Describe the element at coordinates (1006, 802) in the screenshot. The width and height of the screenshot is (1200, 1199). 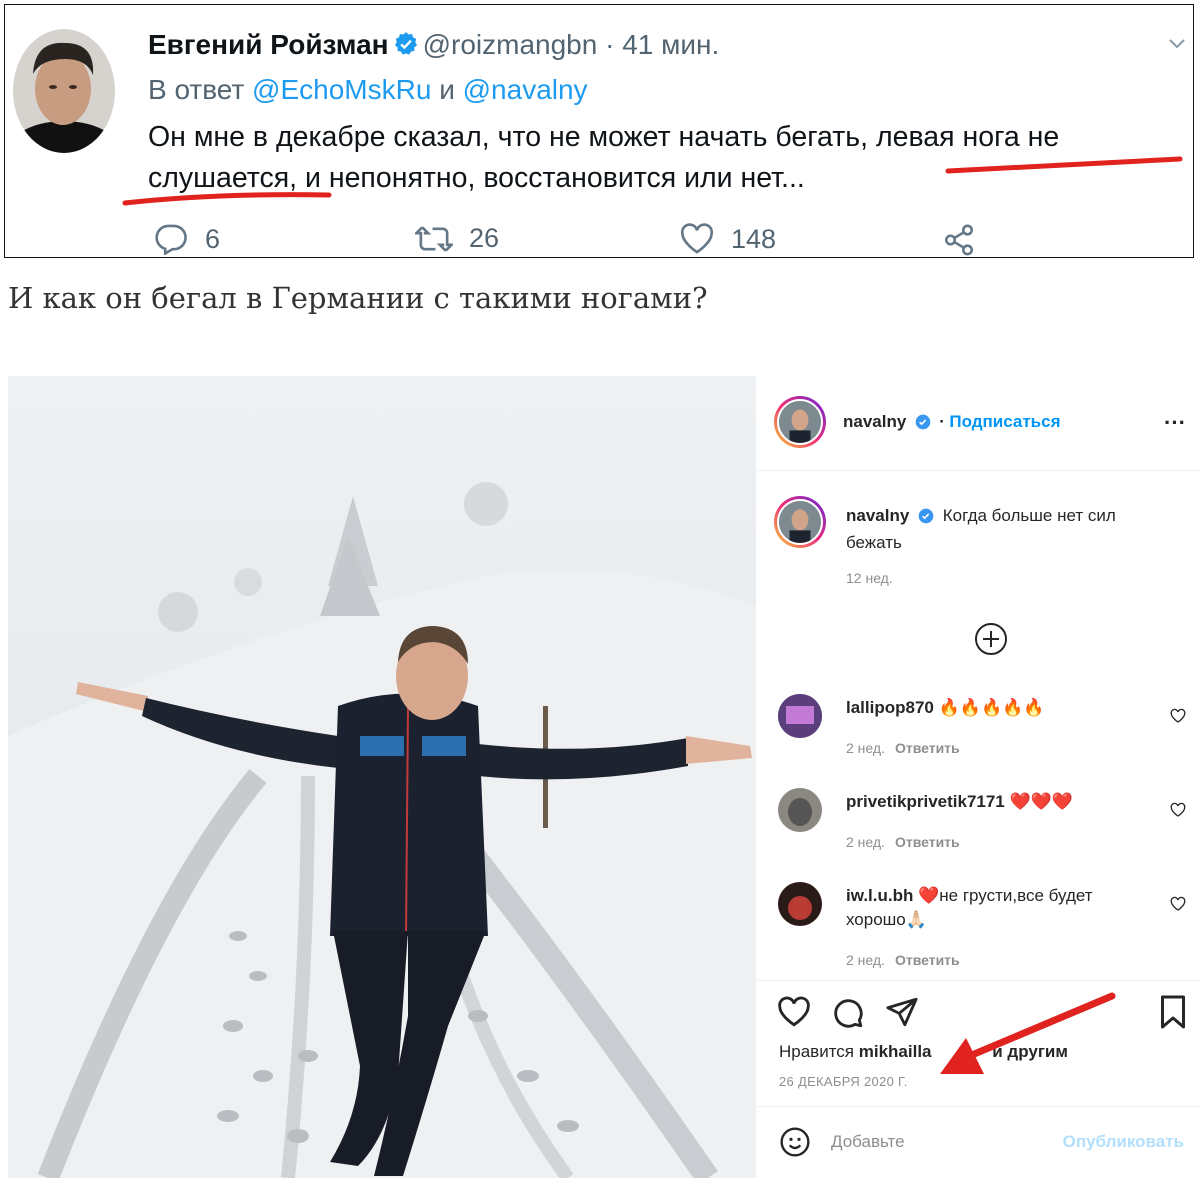
I see `comment-2: privetikprivetik7171 ❤️❤️❤️` at that location.